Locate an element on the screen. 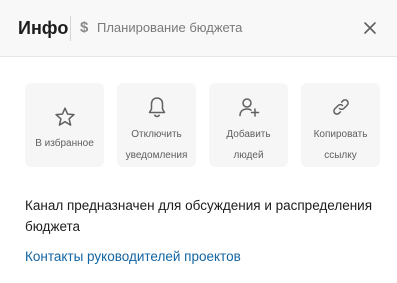 The width and height of the screenshot is (397, 283). add-user-icon is located at coordinates (249, 107).